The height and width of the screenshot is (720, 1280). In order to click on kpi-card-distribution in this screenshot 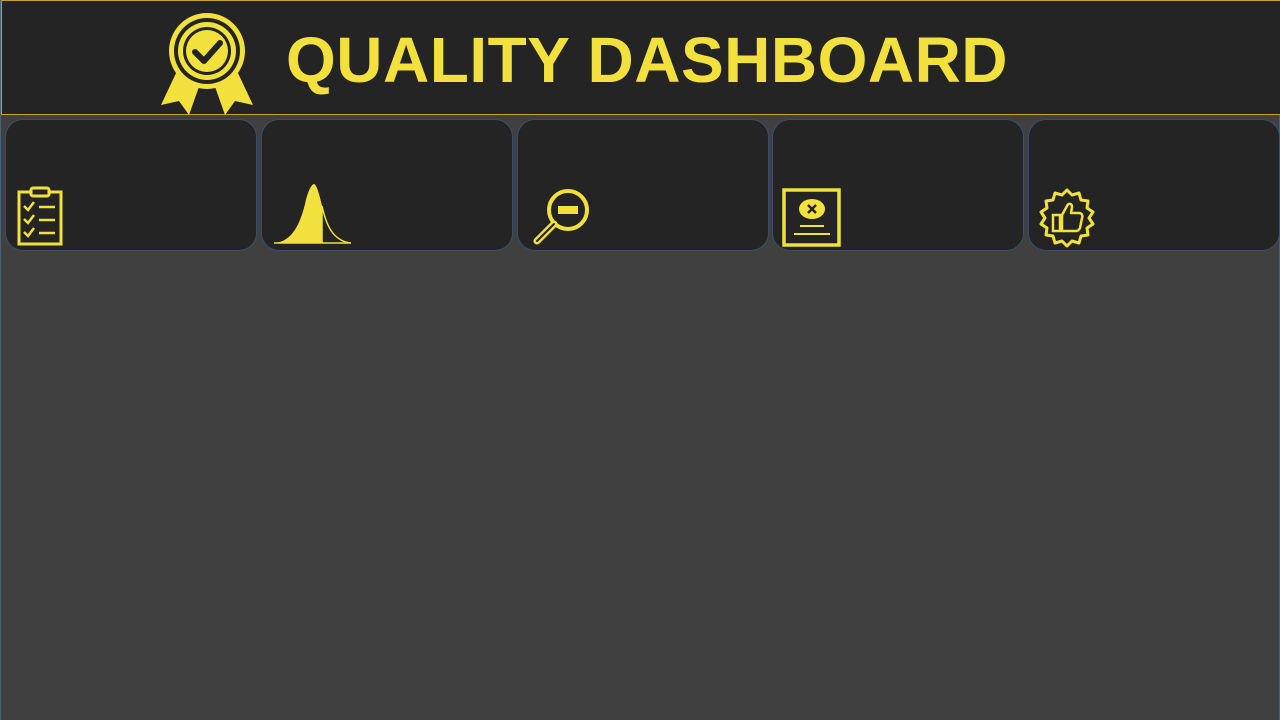, I will do `click(387, 185)`.